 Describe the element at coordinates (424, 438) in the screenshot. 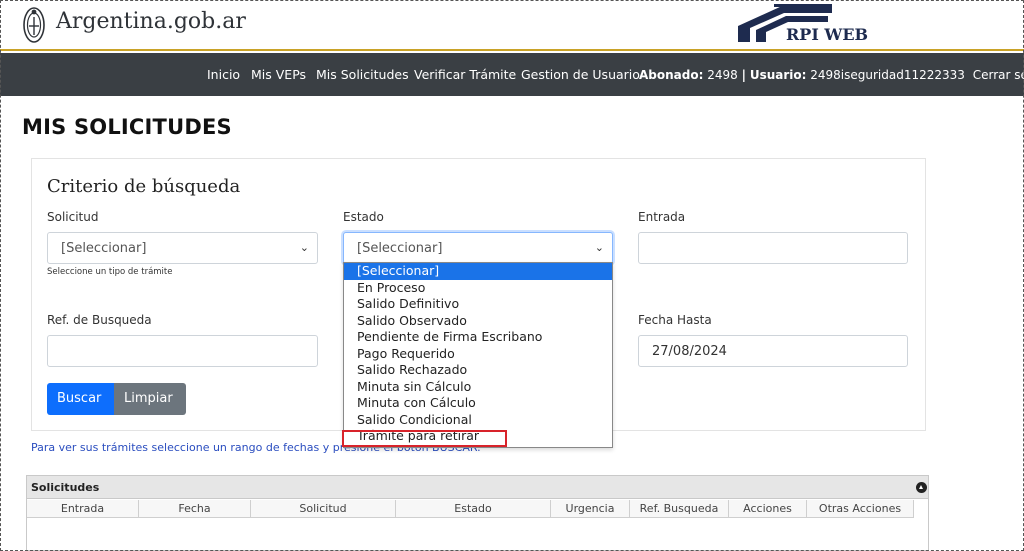

I see `highlight-annotation` at that location.